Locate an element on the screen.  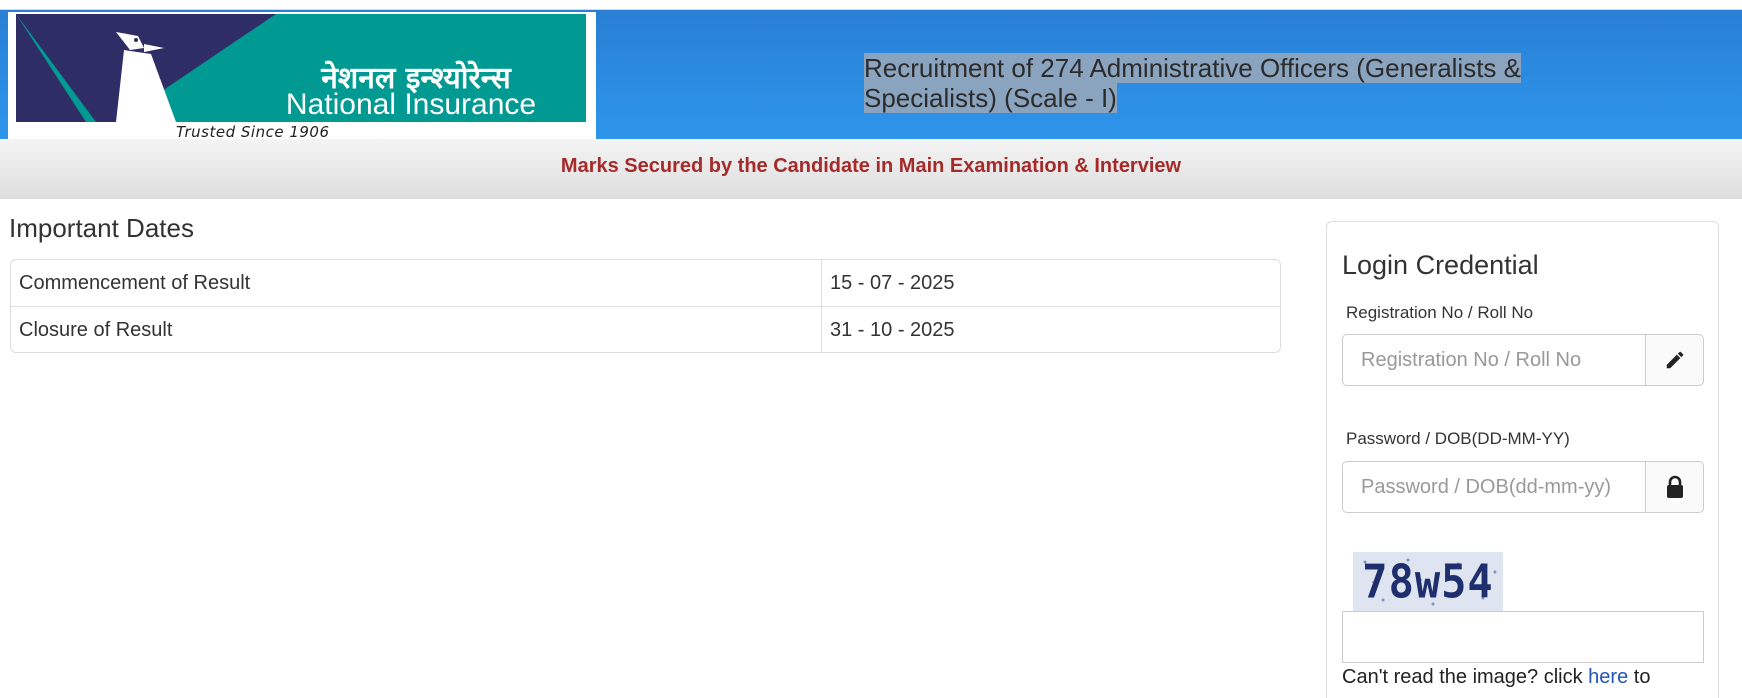
password-label: Password / DOB(DD-MM-YY) is located at coordinates (1458, 438).